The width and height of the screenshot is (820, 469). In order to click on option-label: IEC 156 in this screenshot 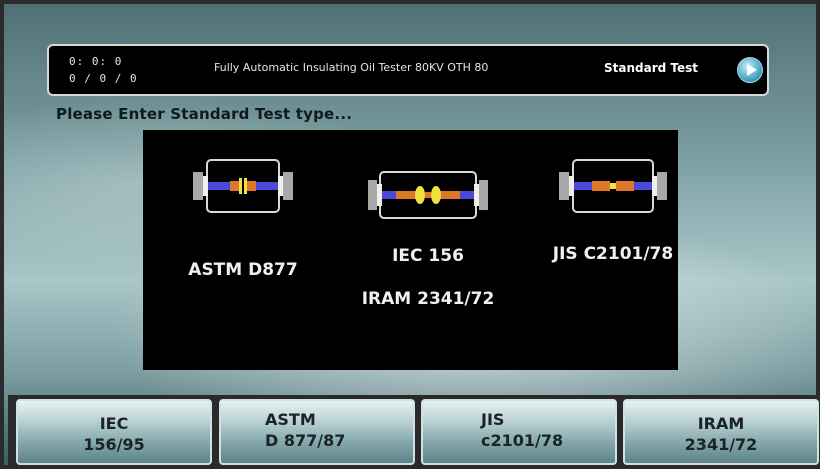, I will do `click(428, 256)`.